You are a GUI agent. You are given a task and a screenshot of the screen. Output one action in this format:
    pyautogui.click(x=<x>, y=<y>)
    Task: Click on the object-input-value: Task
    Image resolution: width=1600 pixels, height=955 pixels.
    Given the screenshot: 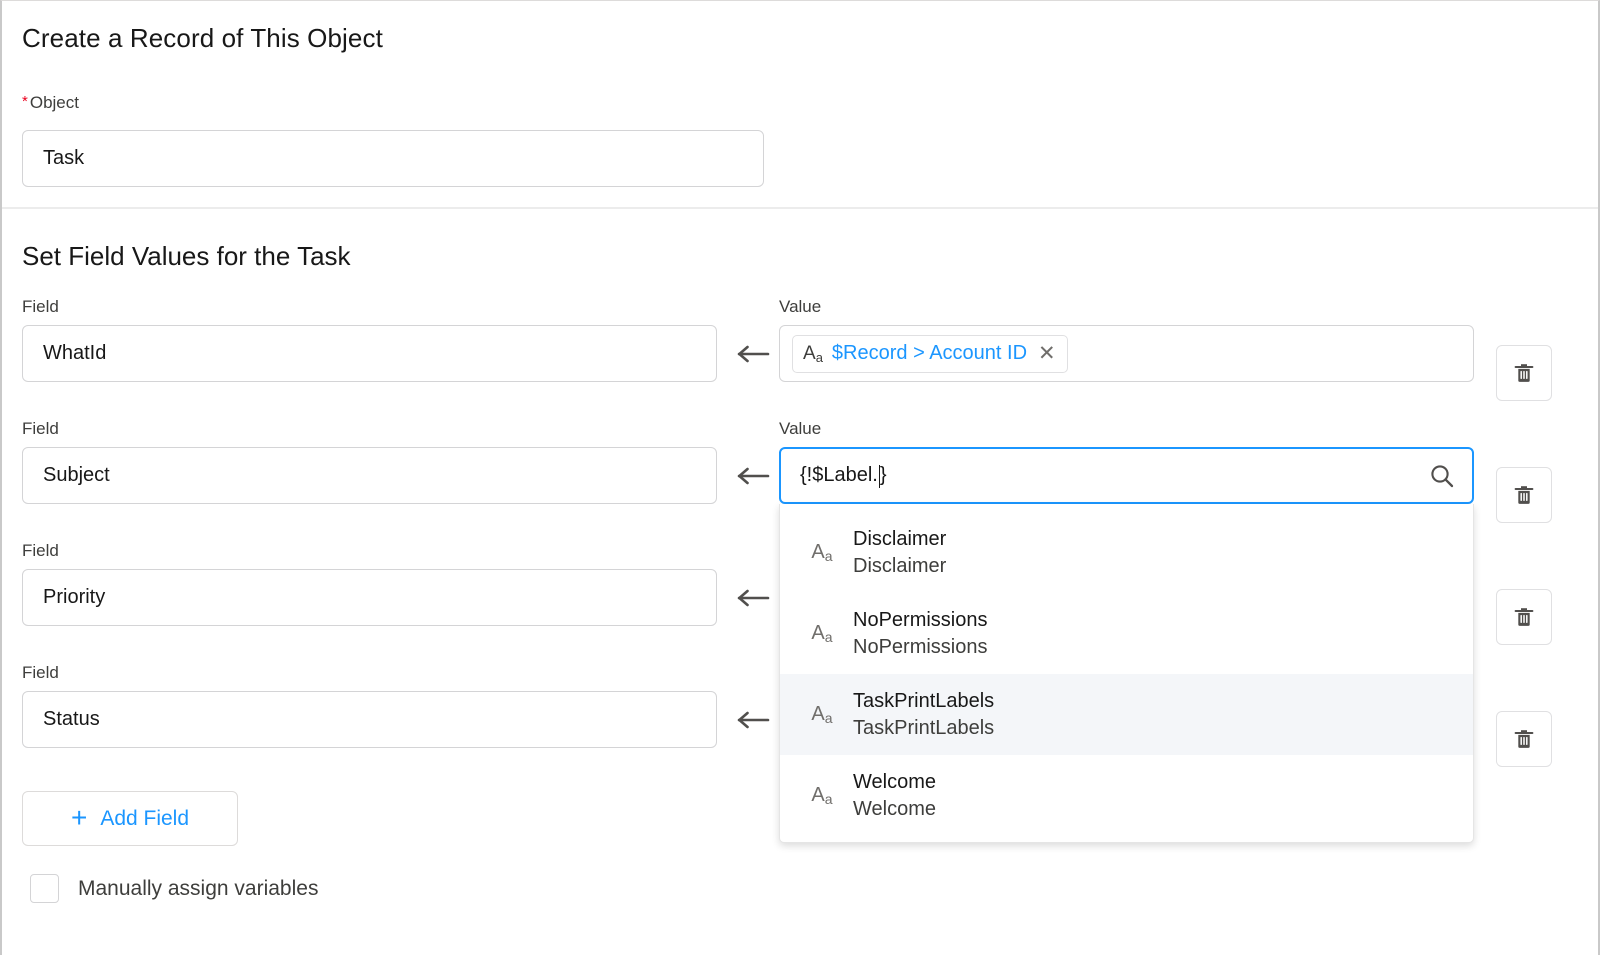 What is the action you would take?
    pyautogui.click(x=64, y=158)
    